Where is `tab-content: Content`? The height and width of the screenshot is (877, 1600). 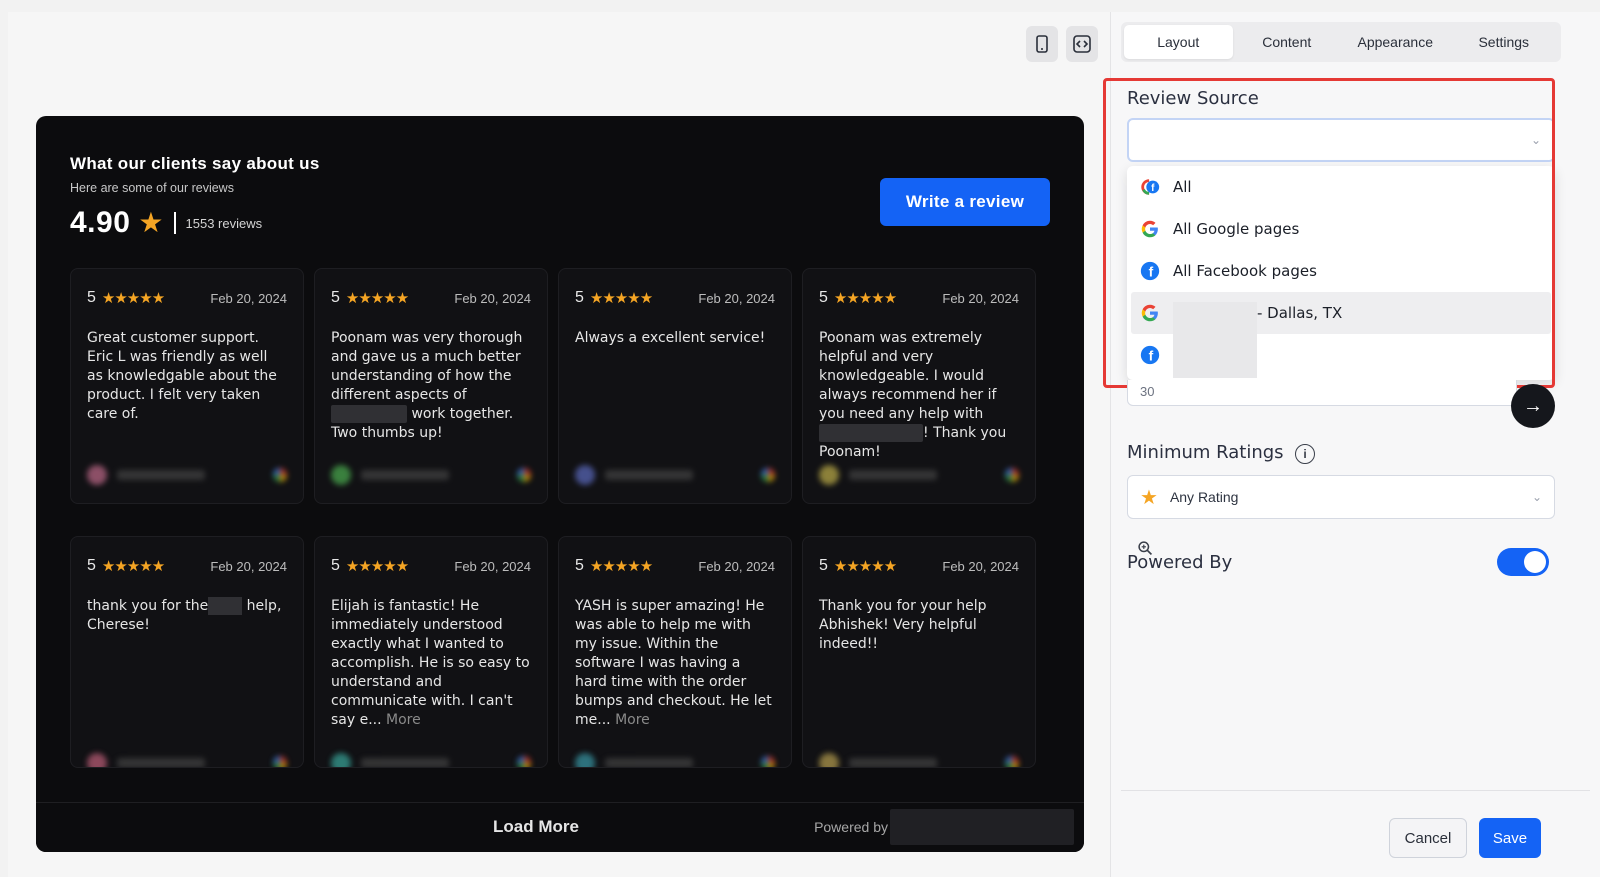 tab-content: Content is located at coordinates (1287, 42).